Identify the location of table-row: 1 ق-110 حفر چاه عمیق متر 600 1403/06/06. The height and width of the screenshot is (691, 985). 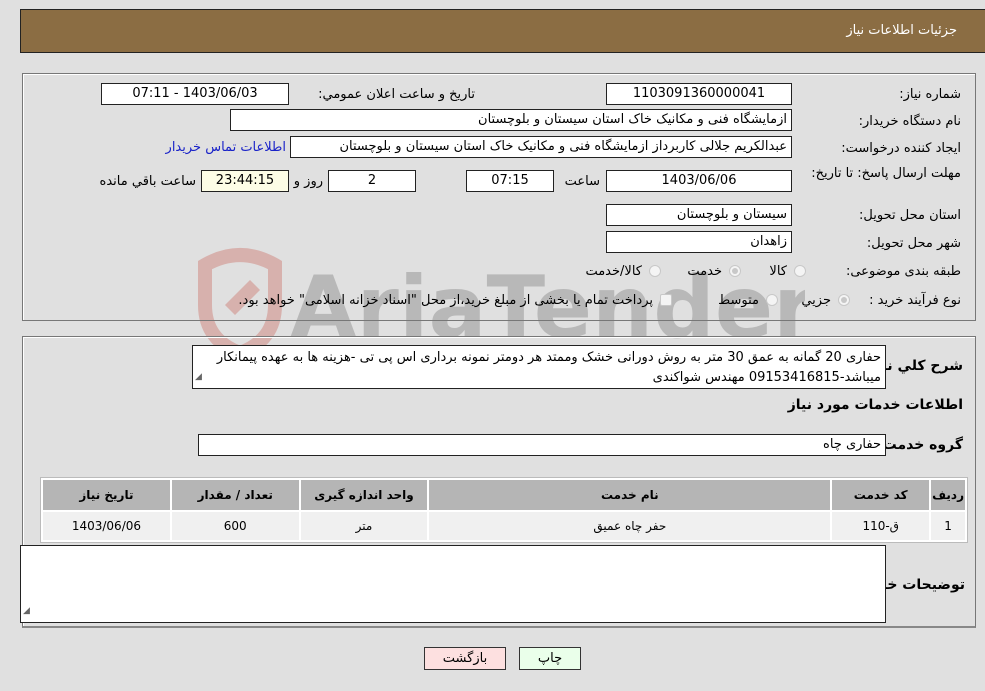
(504, 526).